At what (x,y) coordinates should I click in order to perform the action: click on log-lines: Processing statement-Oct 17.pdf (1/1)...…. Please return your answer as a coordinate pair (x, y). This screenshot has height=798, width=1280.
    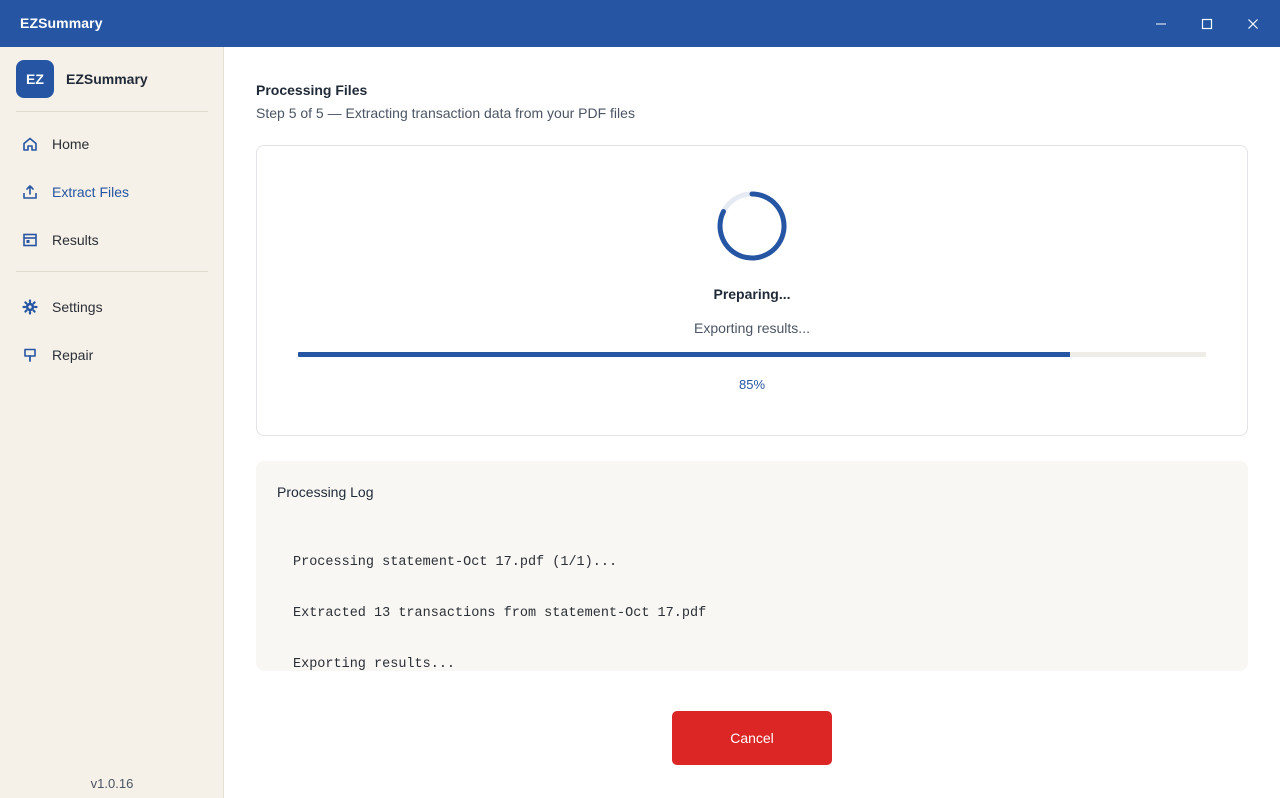
    Looking at the image, I should click on (499, 613).